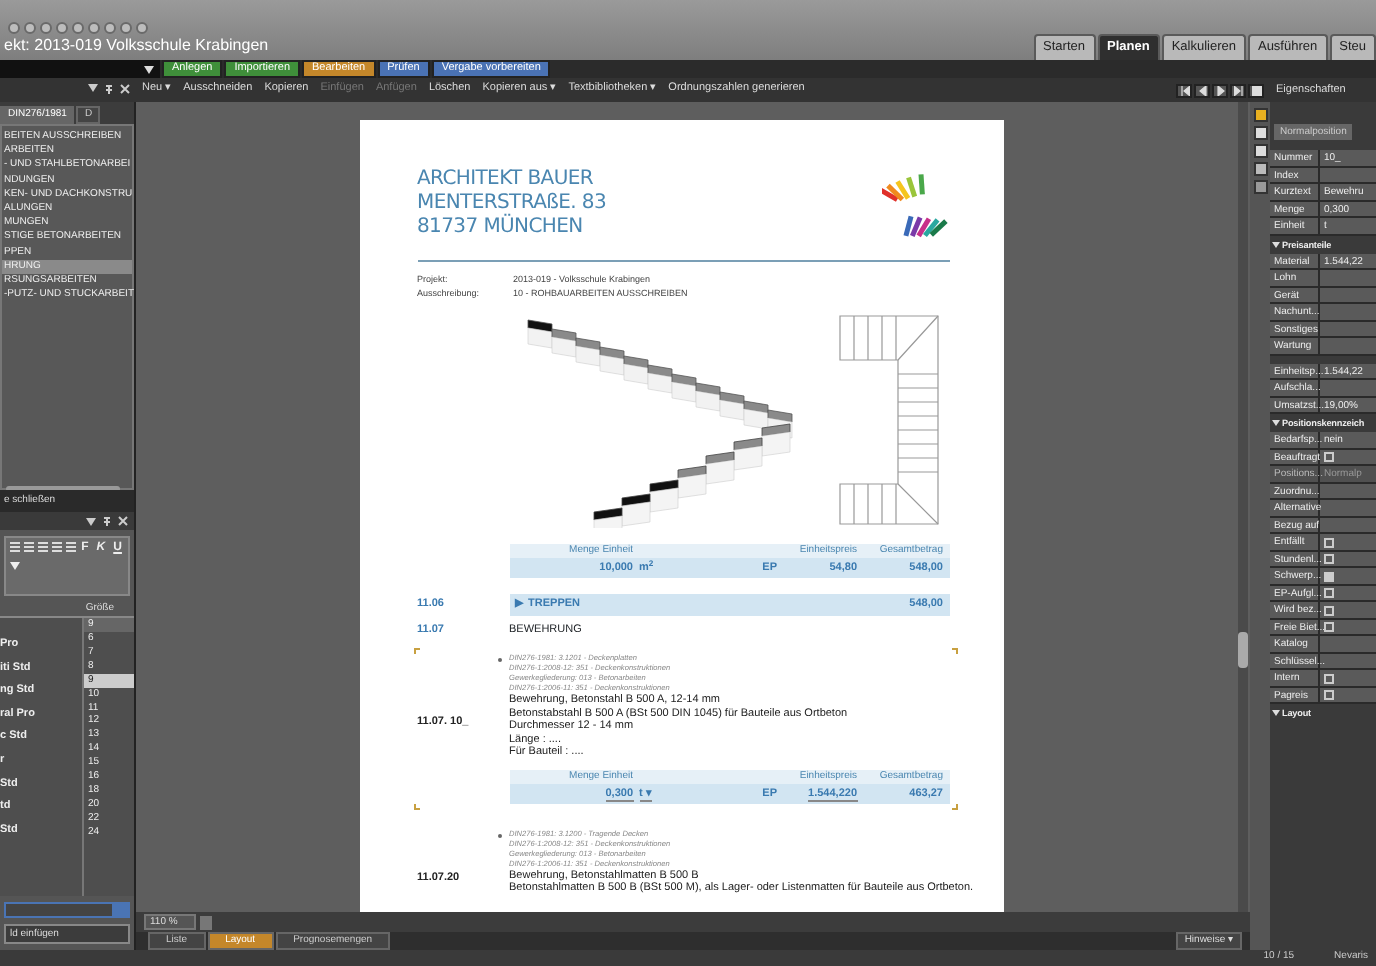 The height and width of the screenshot is (966, 1376). I want to click on last-page-icon, so click(1238, 90).